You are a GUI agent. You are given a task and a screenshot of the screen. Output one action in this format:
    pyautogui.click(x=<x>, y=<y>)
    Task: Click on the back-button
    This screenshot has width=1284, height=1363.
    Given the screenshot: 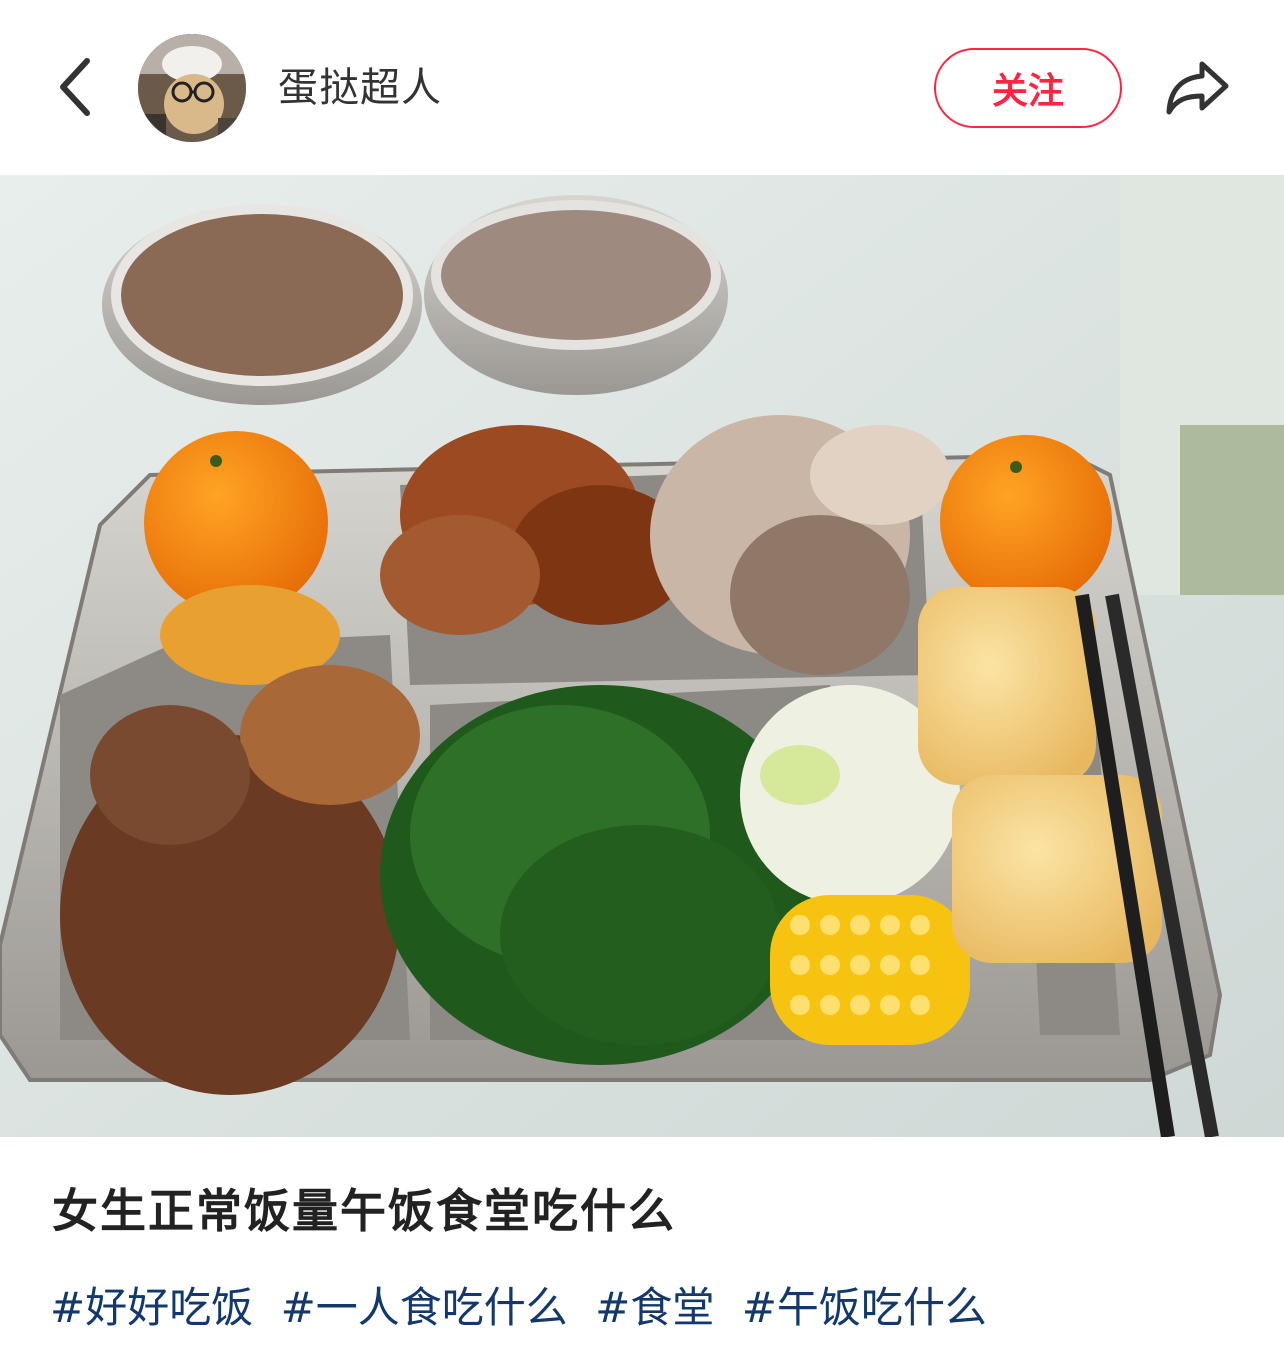 What is the action you would take?
    pyautogui.click(x=75, y=87)
    